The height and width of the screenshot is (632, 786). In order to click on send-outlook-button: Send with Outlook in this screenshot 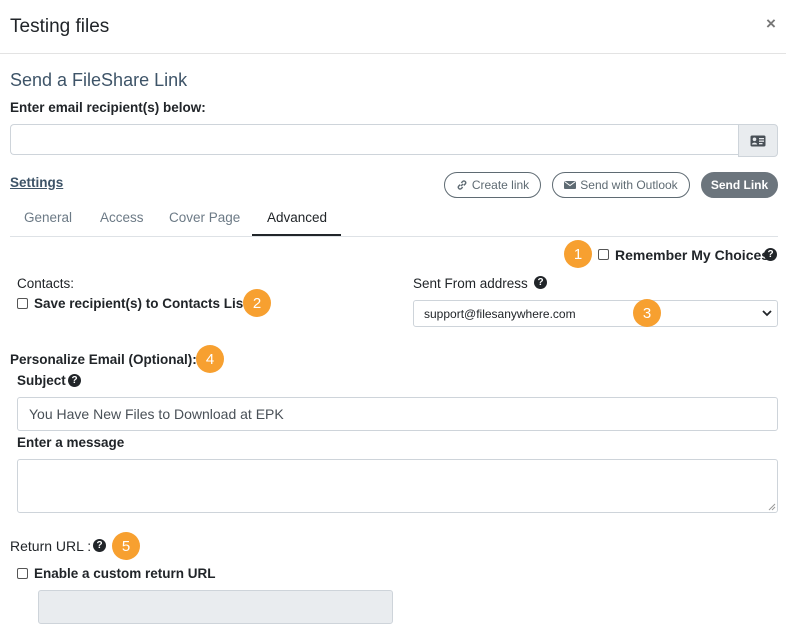, I will do `click(621, 185)`.